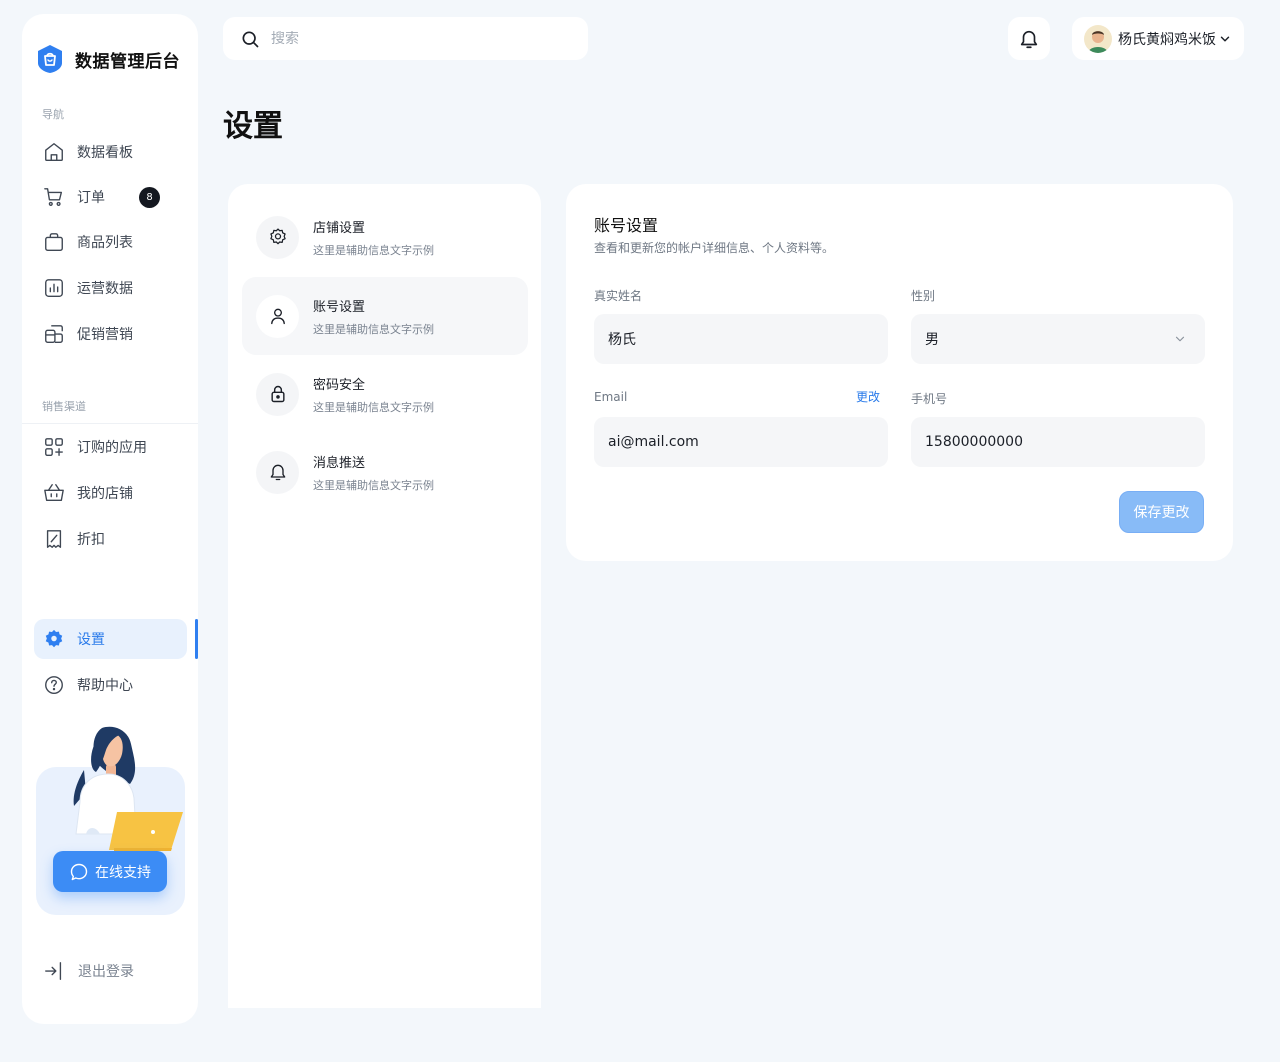 This screenshot has width=1280, height=1062. Describe the element at coordinates (923, 296) in the screenshot. I see `gender-label: 性别` at that location.